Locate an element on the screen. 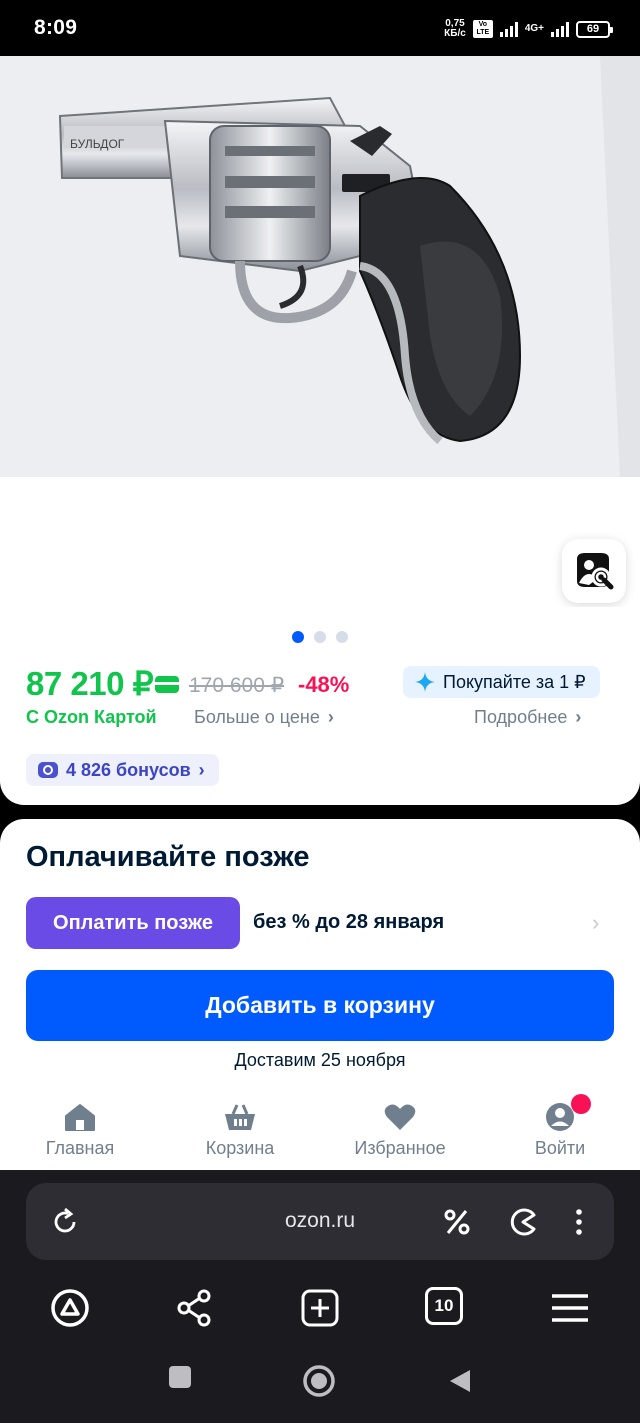 The height and width of the screenshot is (1423, 640). nav-favorites: Избранное is located at coordinates (400, 1132).